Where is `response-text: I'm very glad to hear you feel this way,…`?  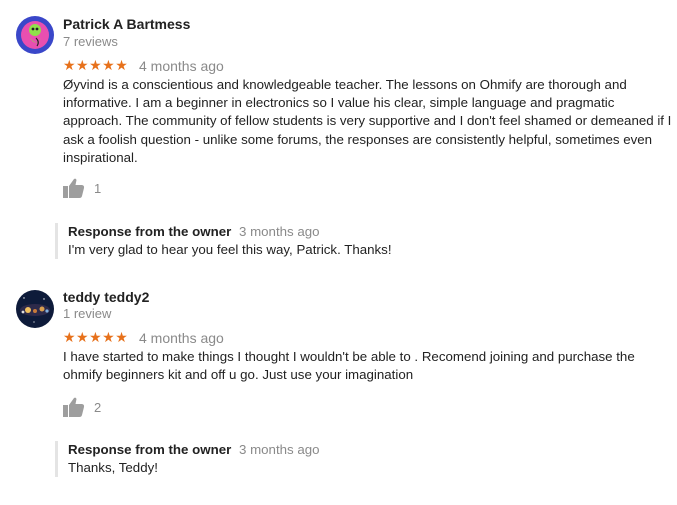 response-text: I'm very glad to hear you feel this way,… is located at coordinates (230, 249).